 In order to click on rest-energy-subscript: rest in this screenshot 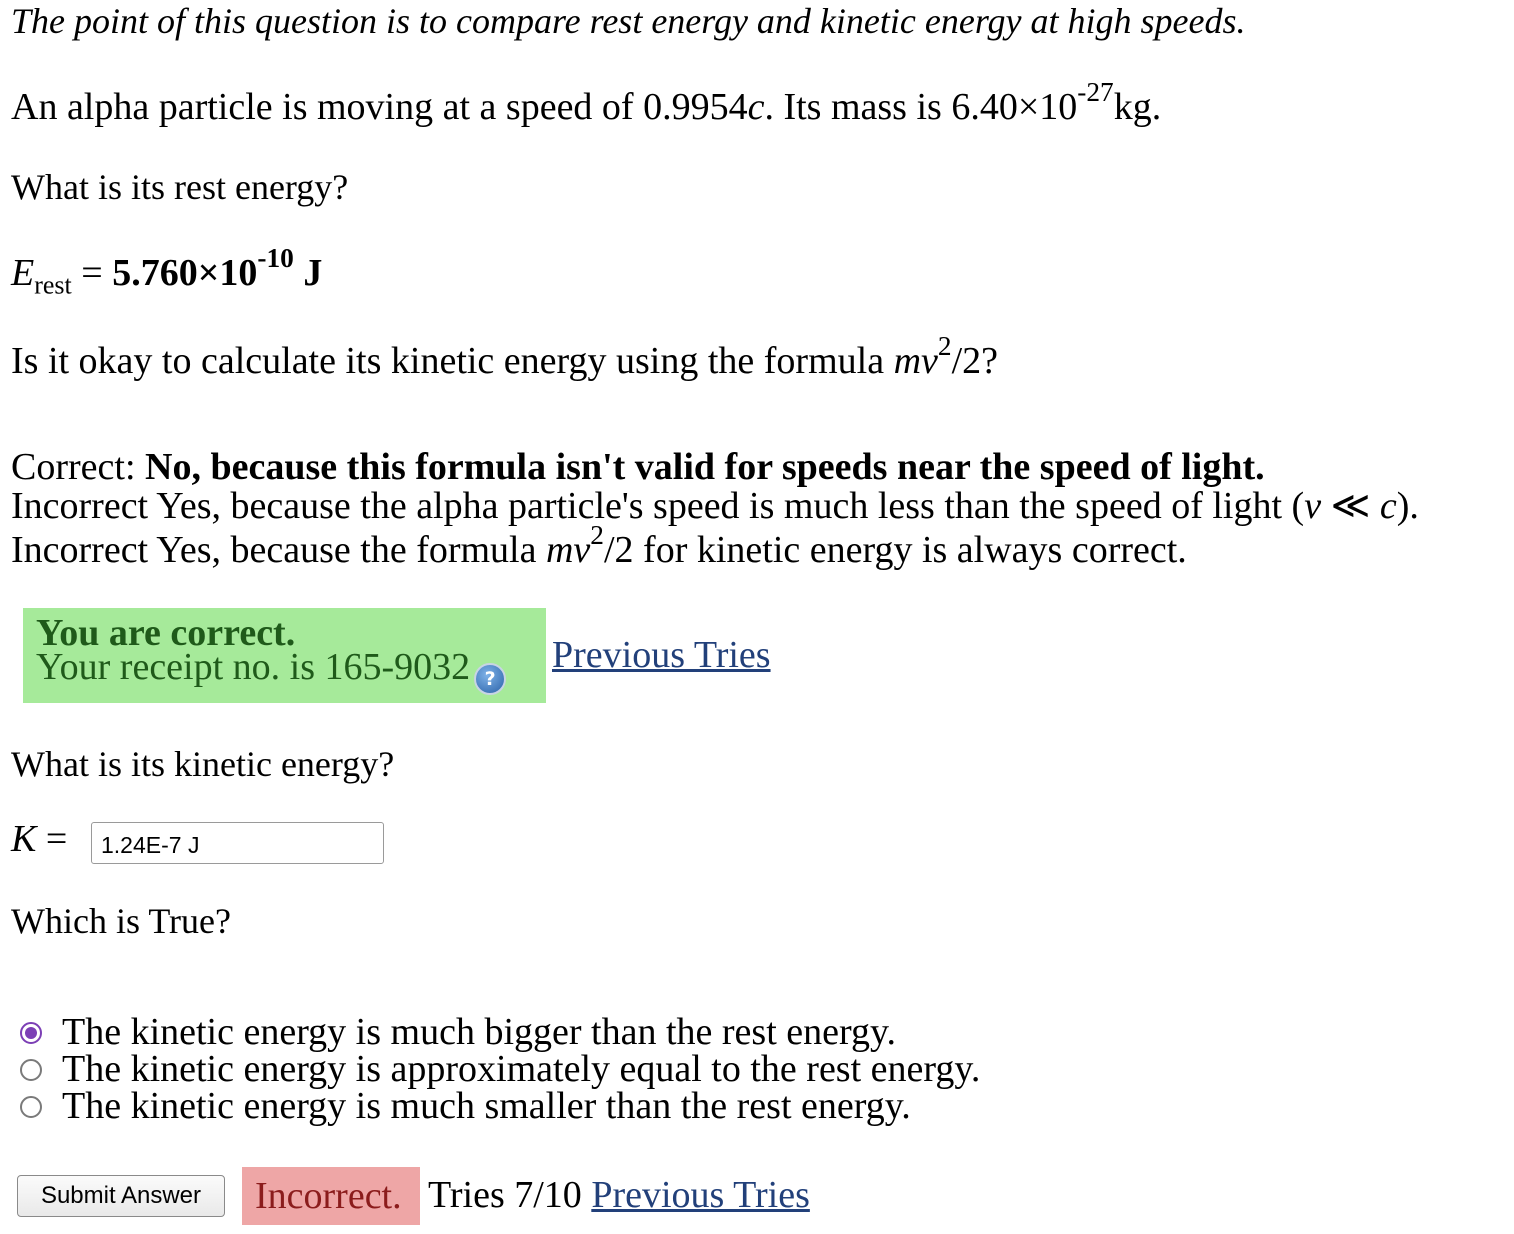, I will do `click(53, 285)`.